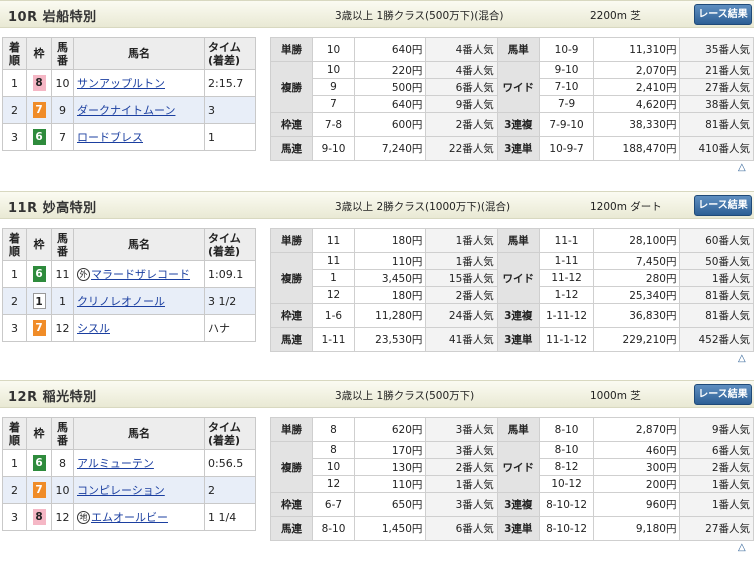  What do you see at coordinates (62, 274) in the screenshot?
I see `horse-number: 11` at bounding box center [62, 274].